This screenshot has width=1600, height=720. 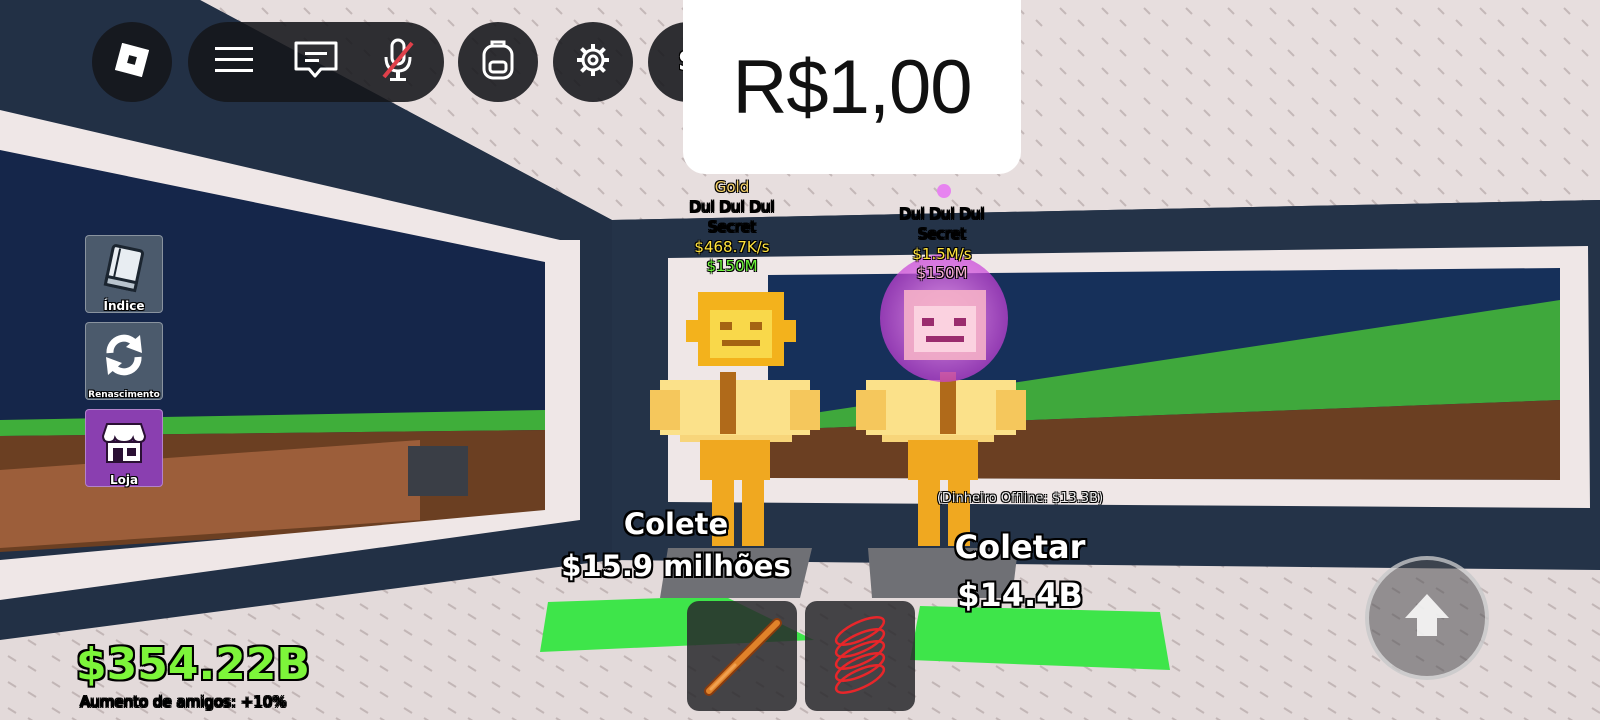 What do you see at coordinates (942, 234) in the screenshot?
I see `character-2-rarity: Secret` at bounding box center [942, 234].